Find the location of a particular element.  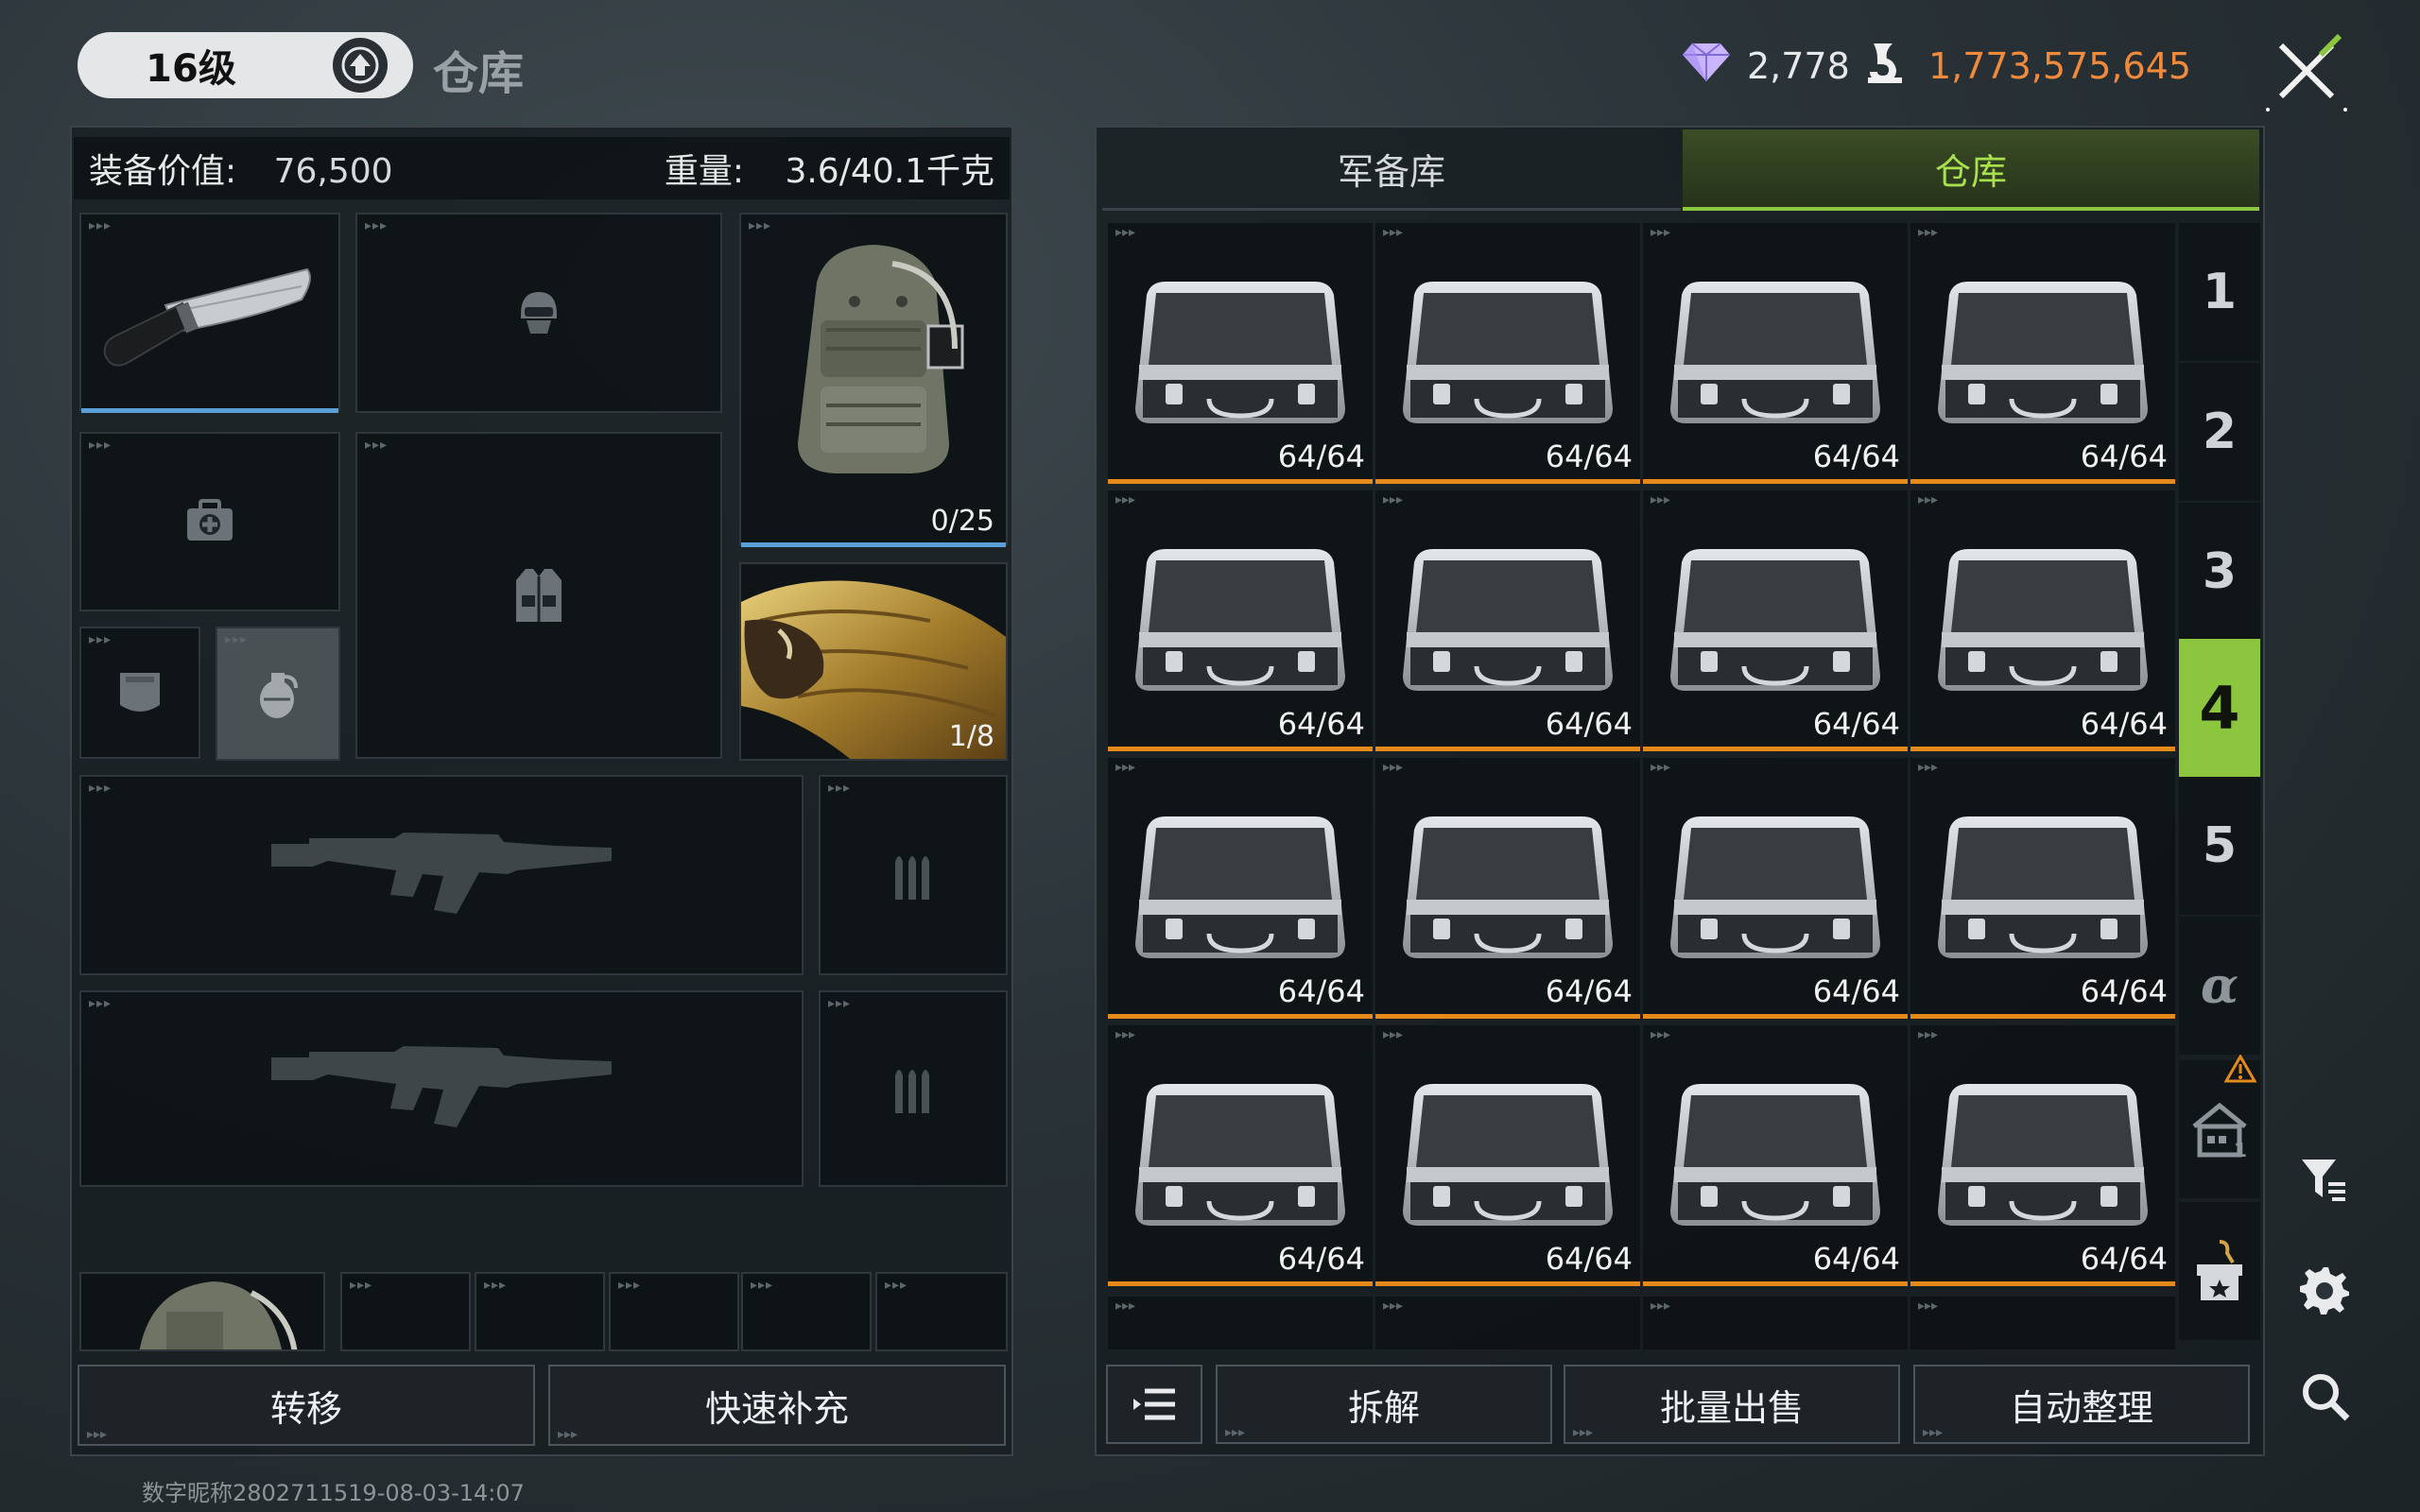

coin-balance: 1,773,575,645 is located at coordinates (2028, 66).